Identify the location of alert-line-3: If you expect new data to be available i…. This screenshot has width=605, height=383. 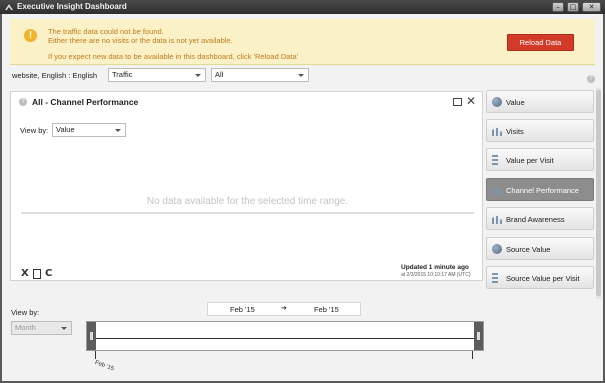
(173, 56).